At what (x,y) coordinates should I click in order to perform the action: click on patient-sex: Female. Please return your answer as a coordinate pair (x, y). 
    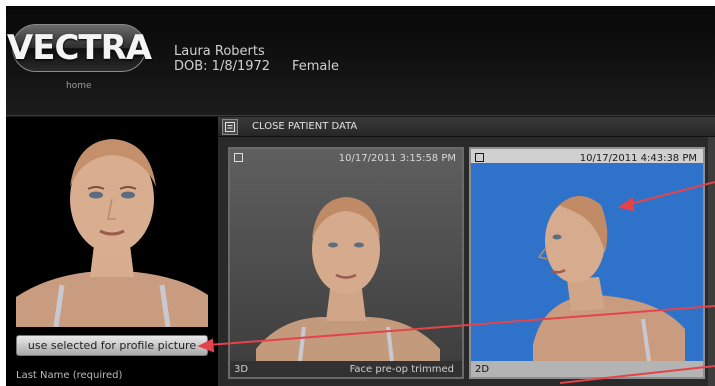
    Looking at the image, I should click on (316, 66).